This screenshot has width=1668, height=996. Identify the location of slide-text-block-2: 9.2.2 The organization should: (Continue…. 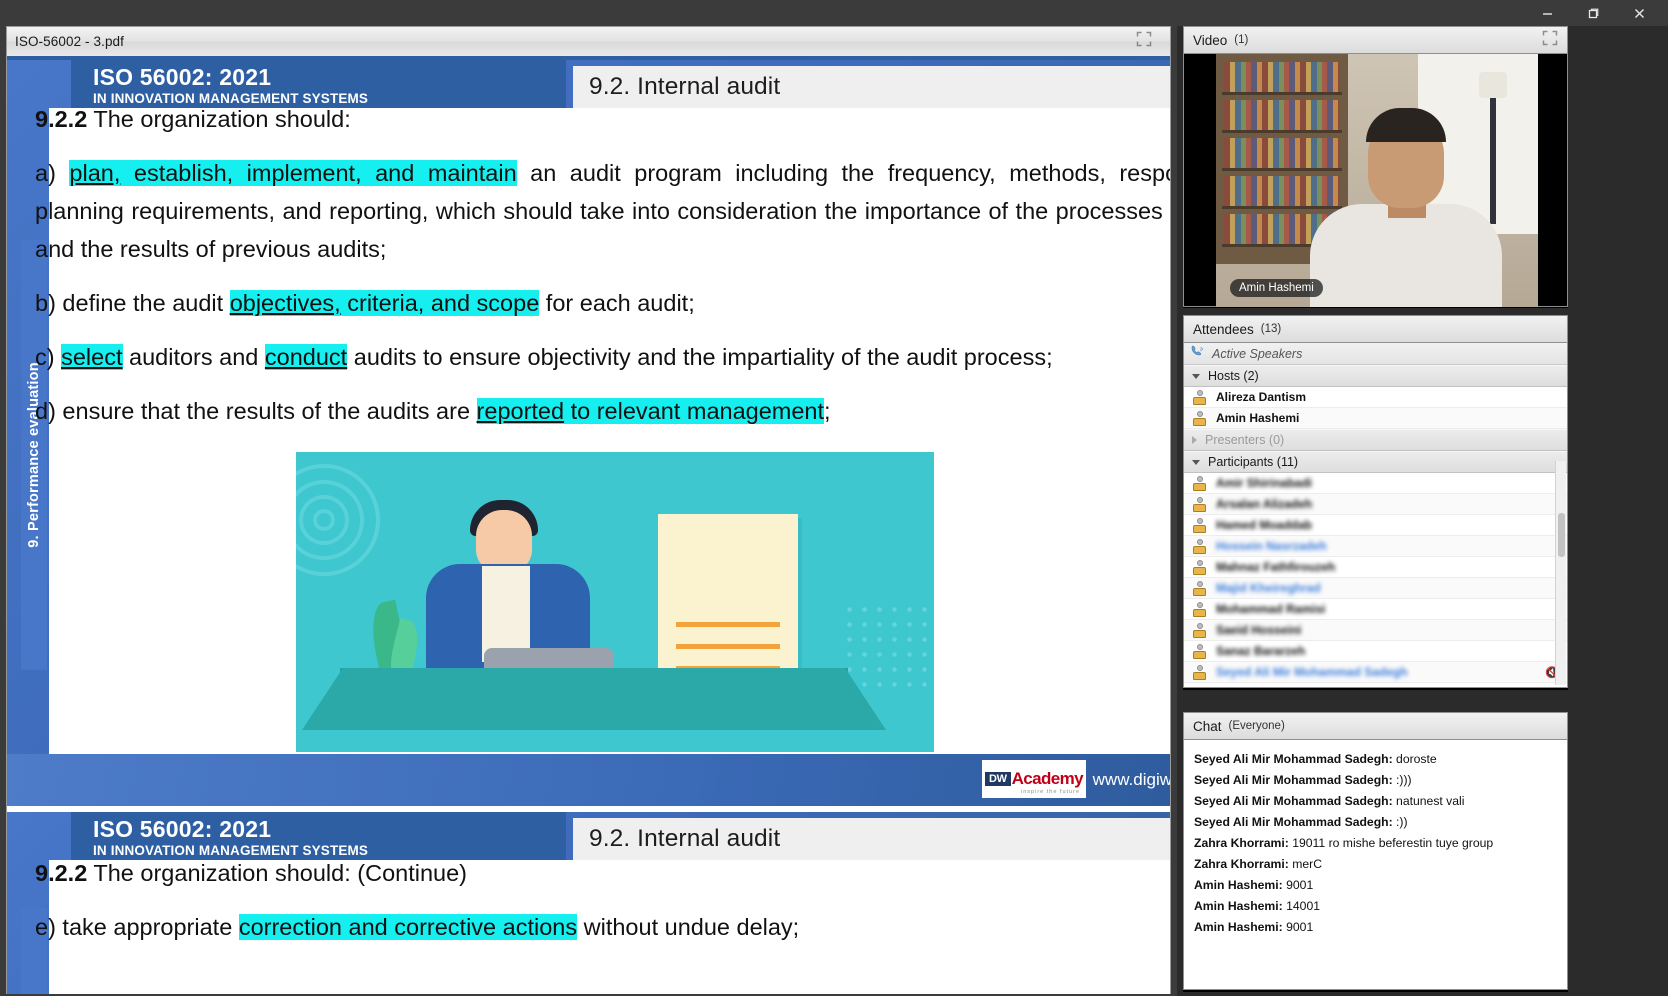
(602, 908).